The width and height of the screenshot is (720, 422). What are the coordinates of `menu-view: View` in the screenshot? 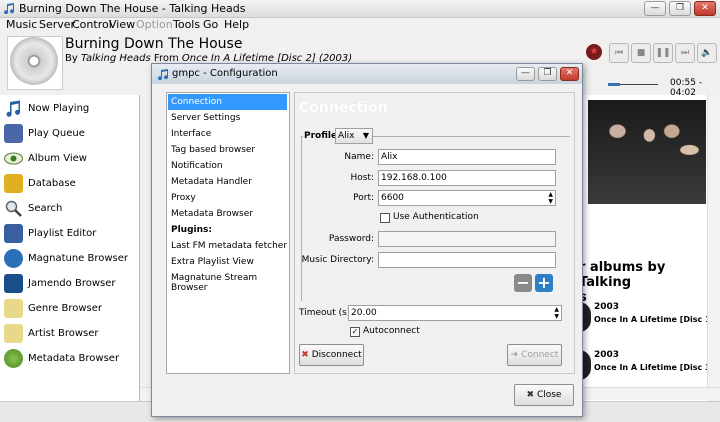 It's located at (122, 24).